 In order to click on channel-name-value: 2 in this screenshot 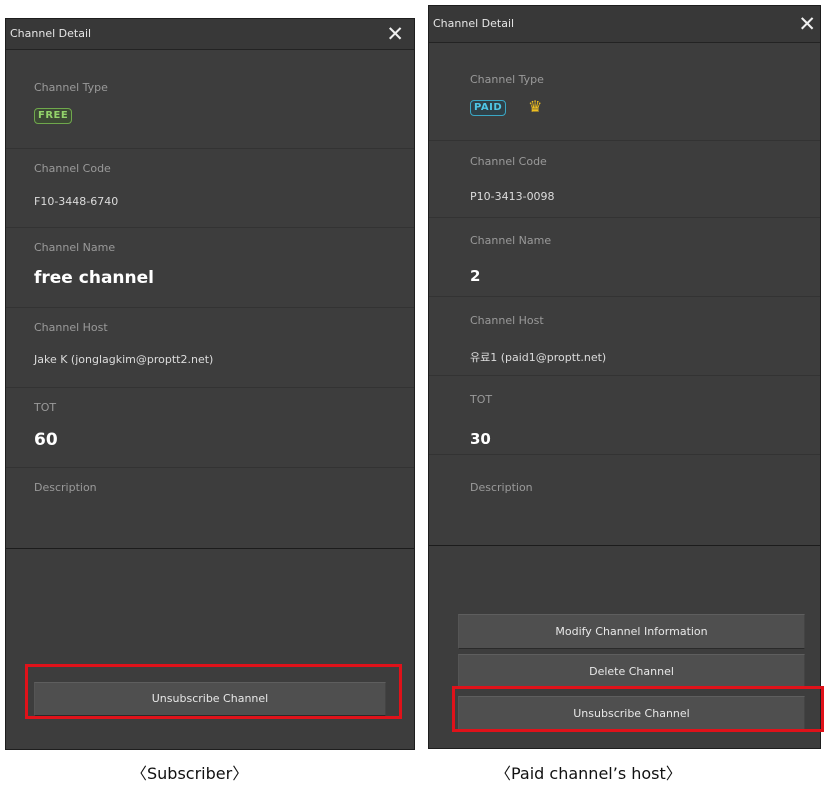, I will do `click(475, 276)`.